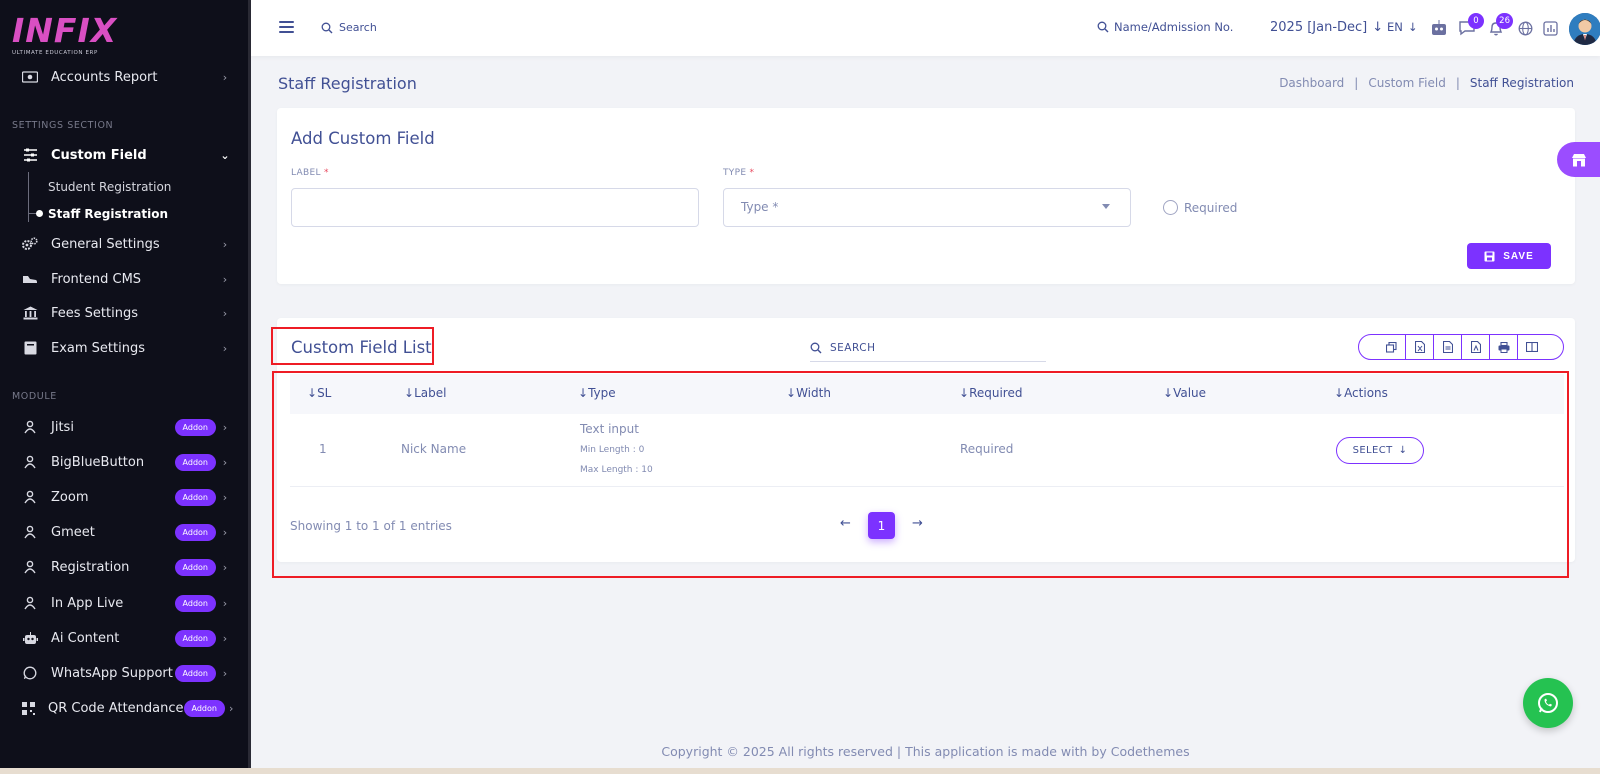 This screenshot has height=774, width=1600. Describe the element at coordinates (1578, 159) in the screenshot. I see `store-float-button` at that location.